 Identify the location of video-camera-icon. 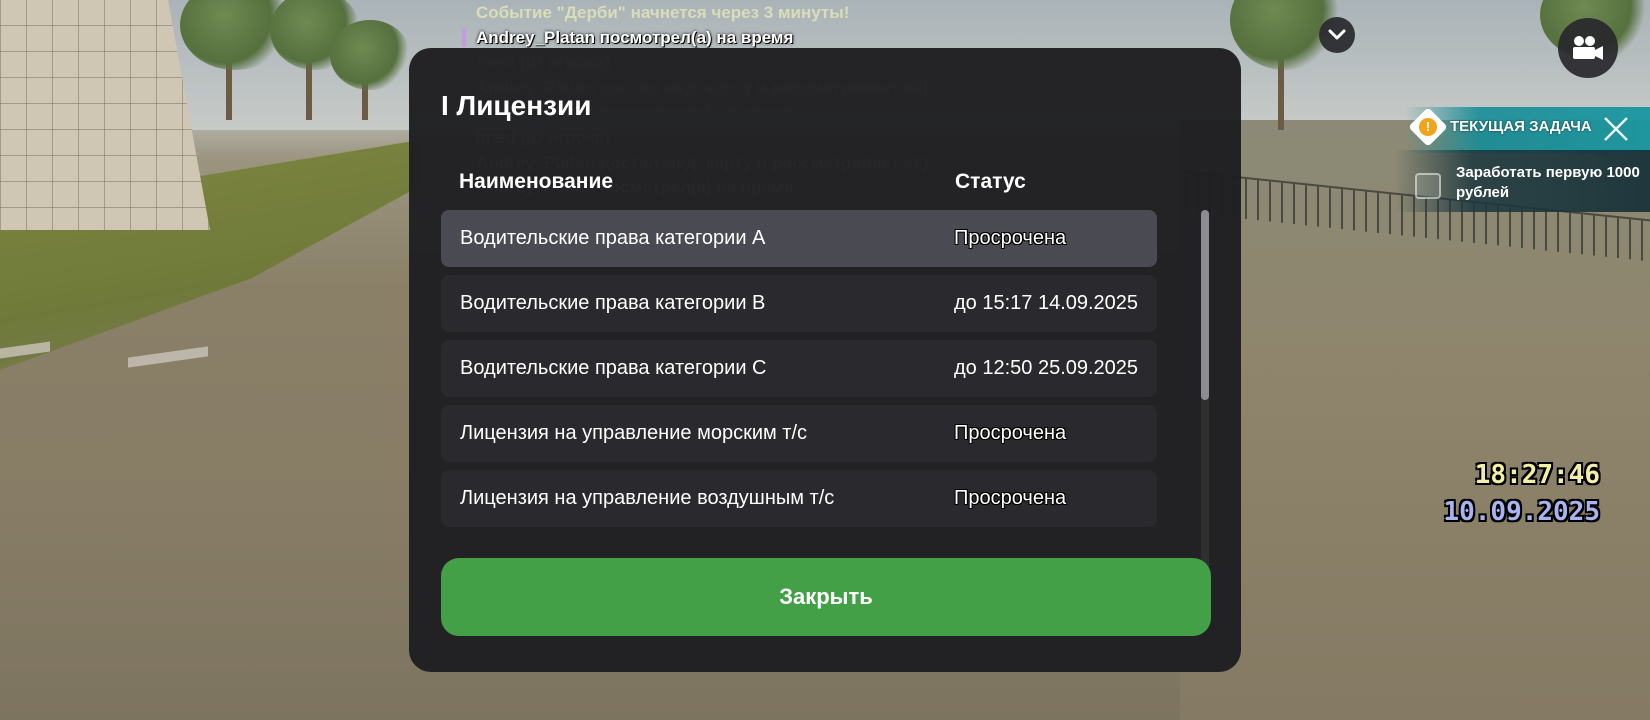
(1588, 48).